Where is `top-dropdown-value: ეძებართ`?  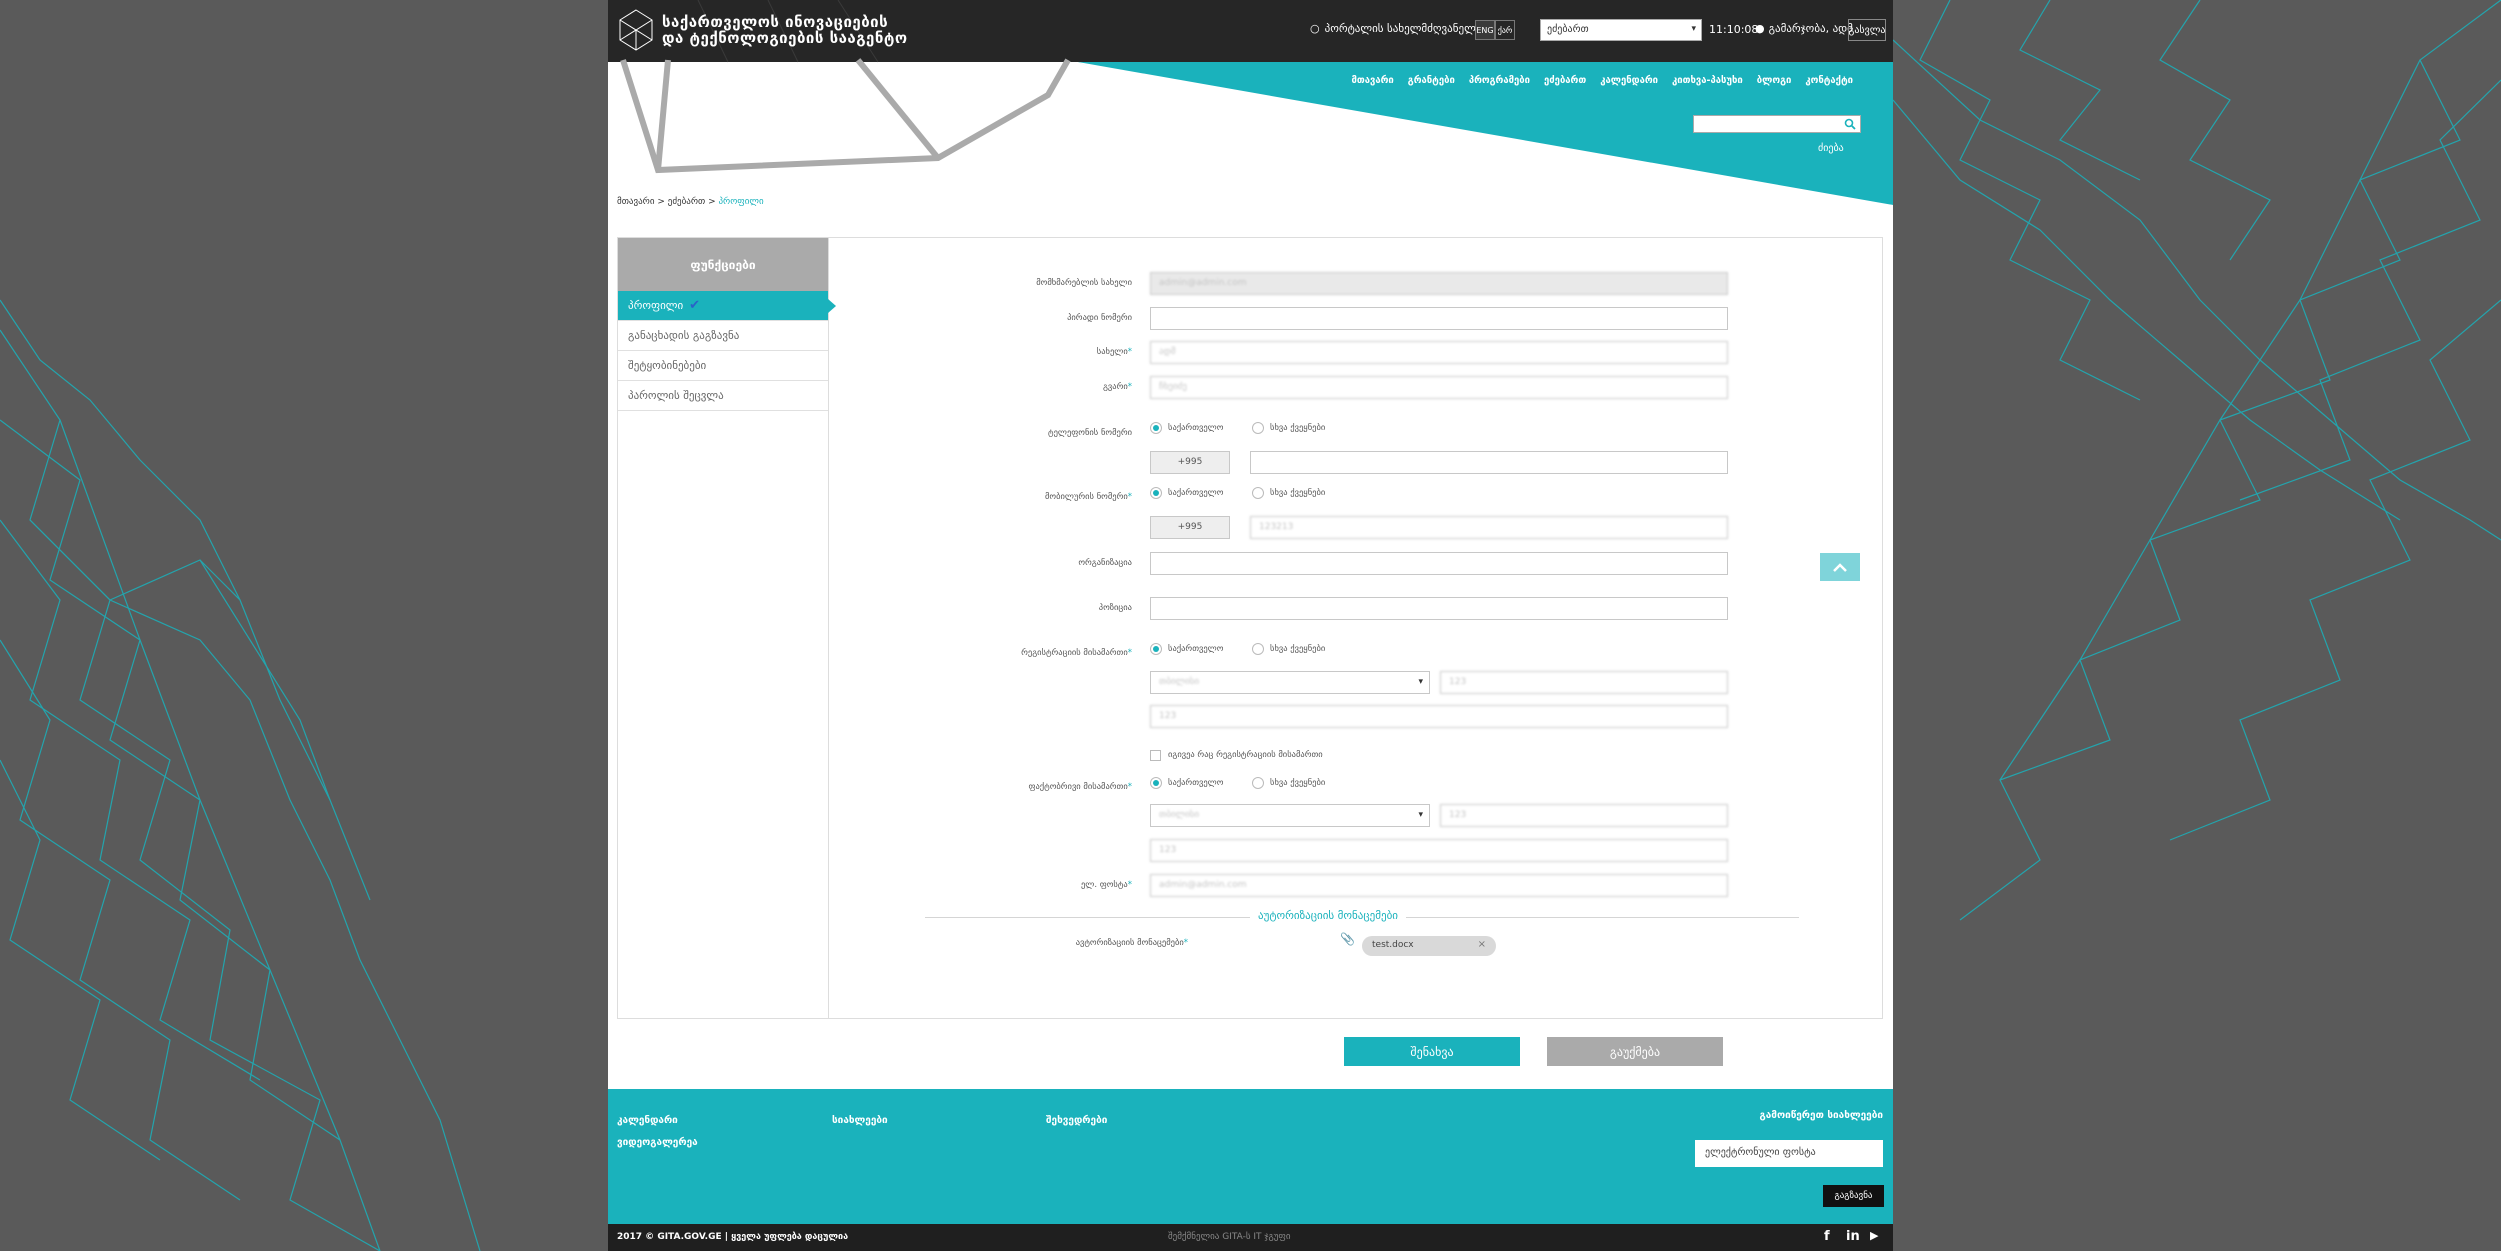
top-dropdown-value: ეძებართ is located at coordinates (1568, 29).